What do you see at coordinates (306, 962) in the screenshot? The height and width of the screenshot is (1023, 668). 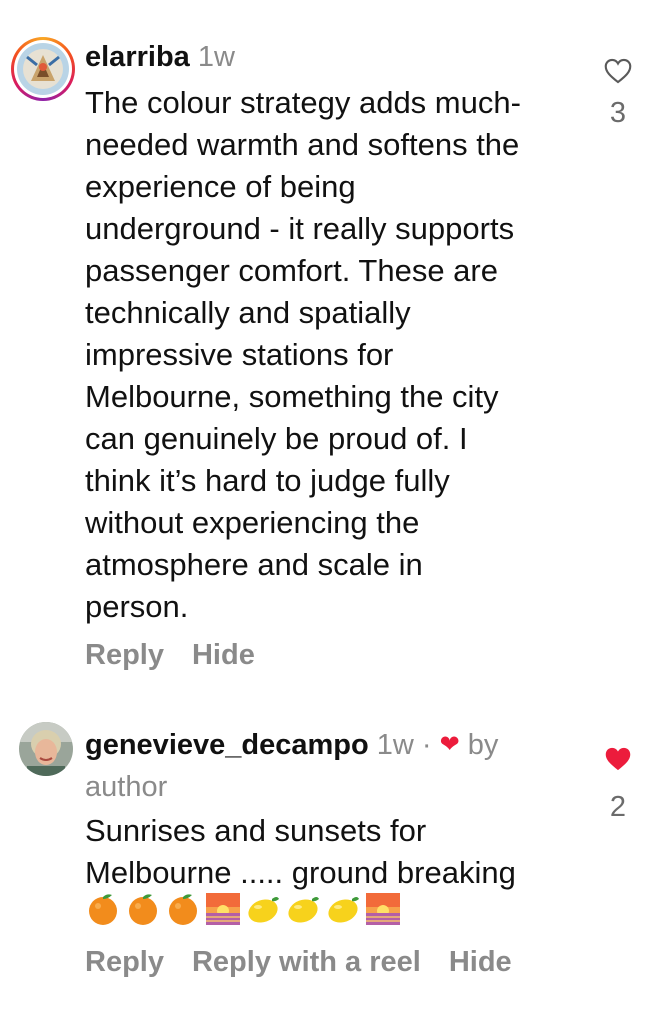 I see `reply-with-reel-button: Reply with a reel` at bounding box center [306, 962].